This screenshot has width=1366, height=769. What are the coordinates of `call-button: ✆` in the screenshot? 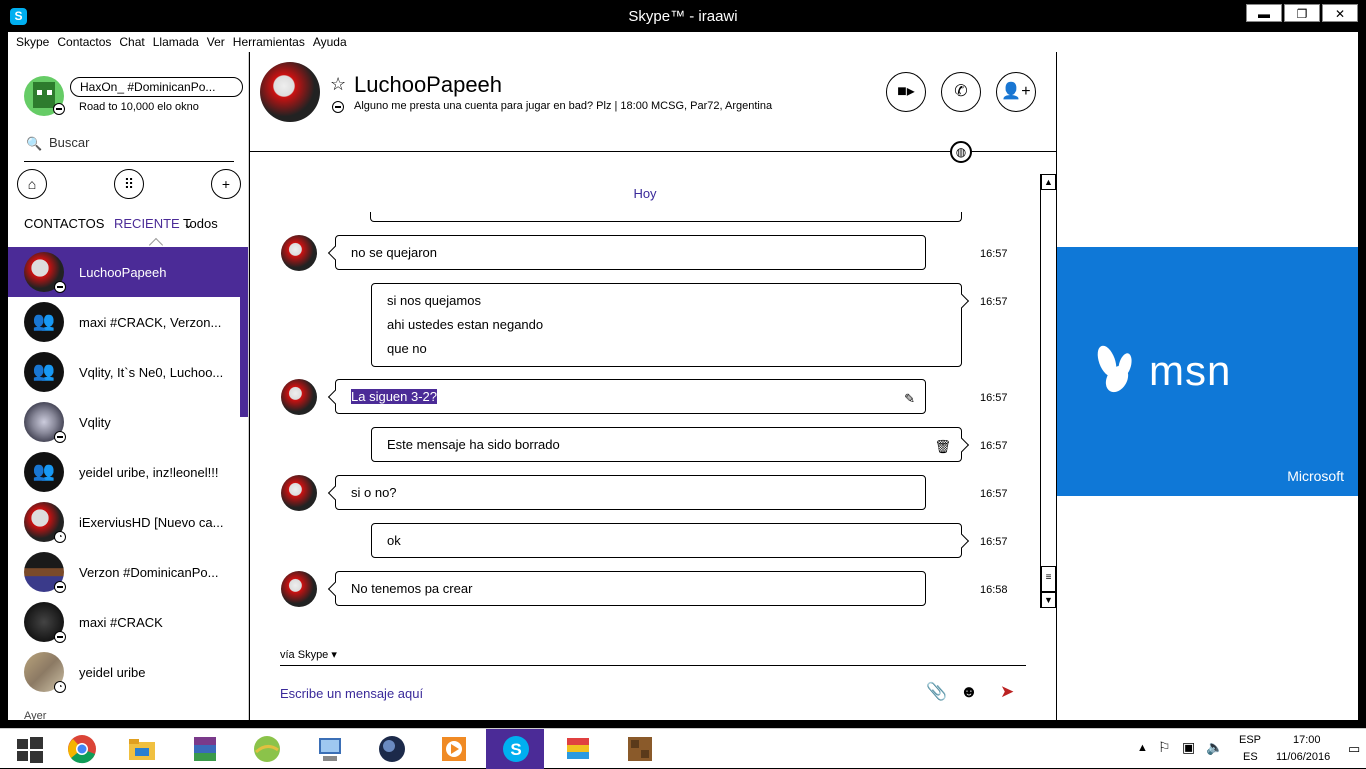 It's located at (961, 92).